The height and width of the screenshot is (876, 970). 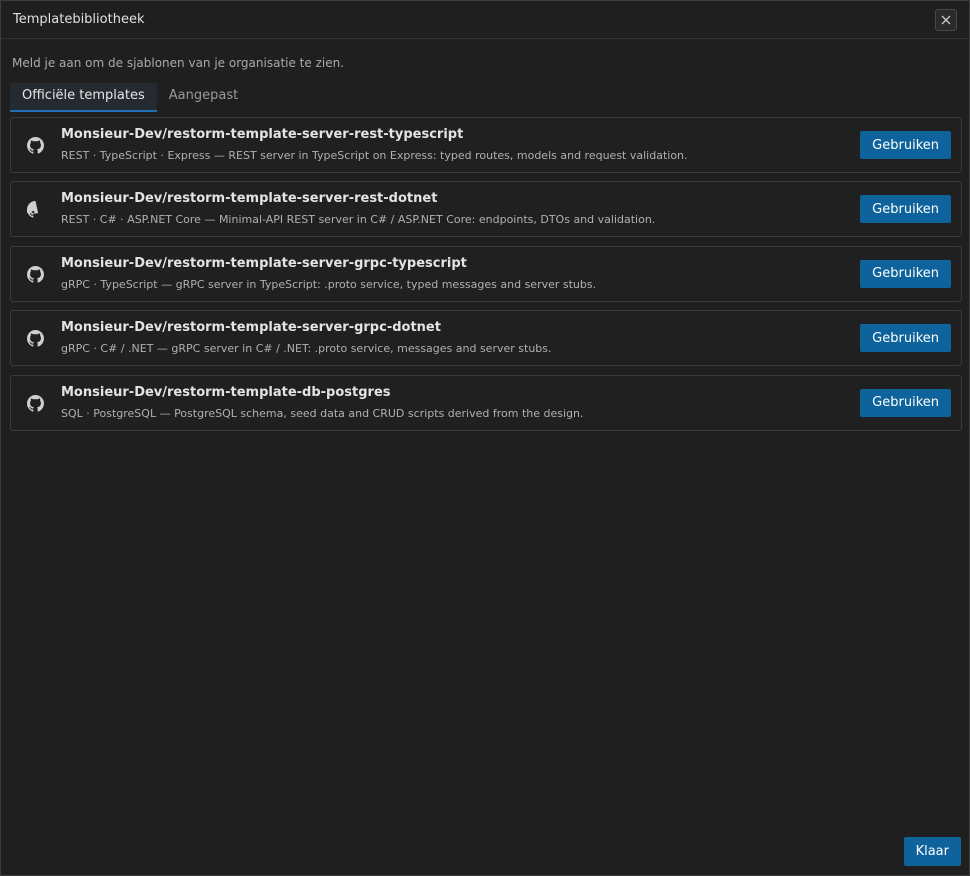 What do you see at coordinates (485, 20) in the screenshot?
I see `dialog-titlebar: Templatebibliotheek` at bounding box center [485, 20].